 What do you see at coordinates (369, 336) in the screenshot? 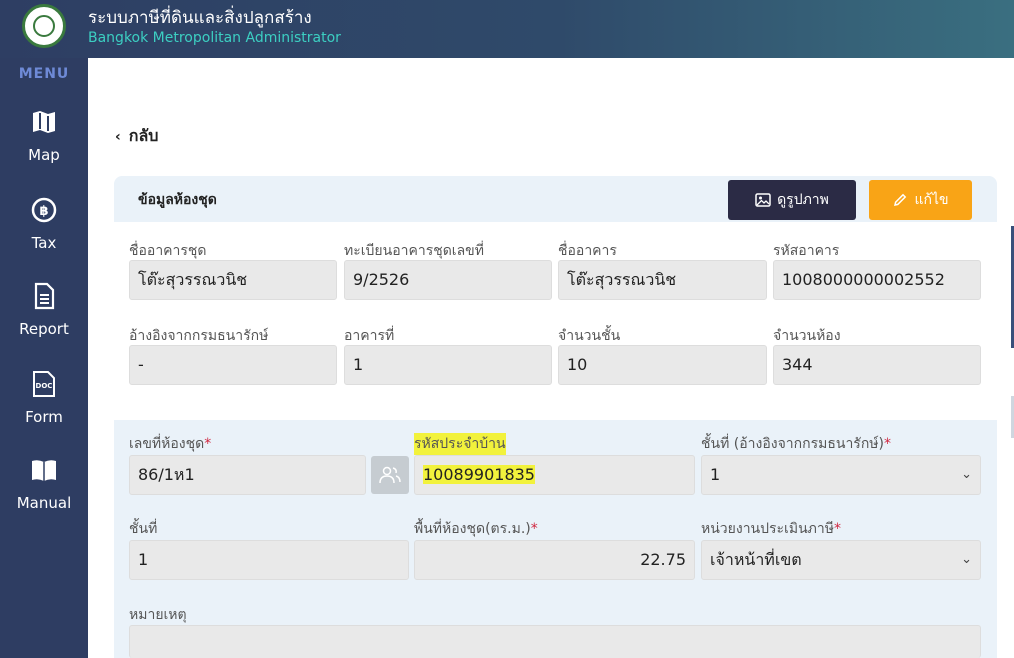
I see `building-number-label: อาคารที่` at bounding box center [369, 336].